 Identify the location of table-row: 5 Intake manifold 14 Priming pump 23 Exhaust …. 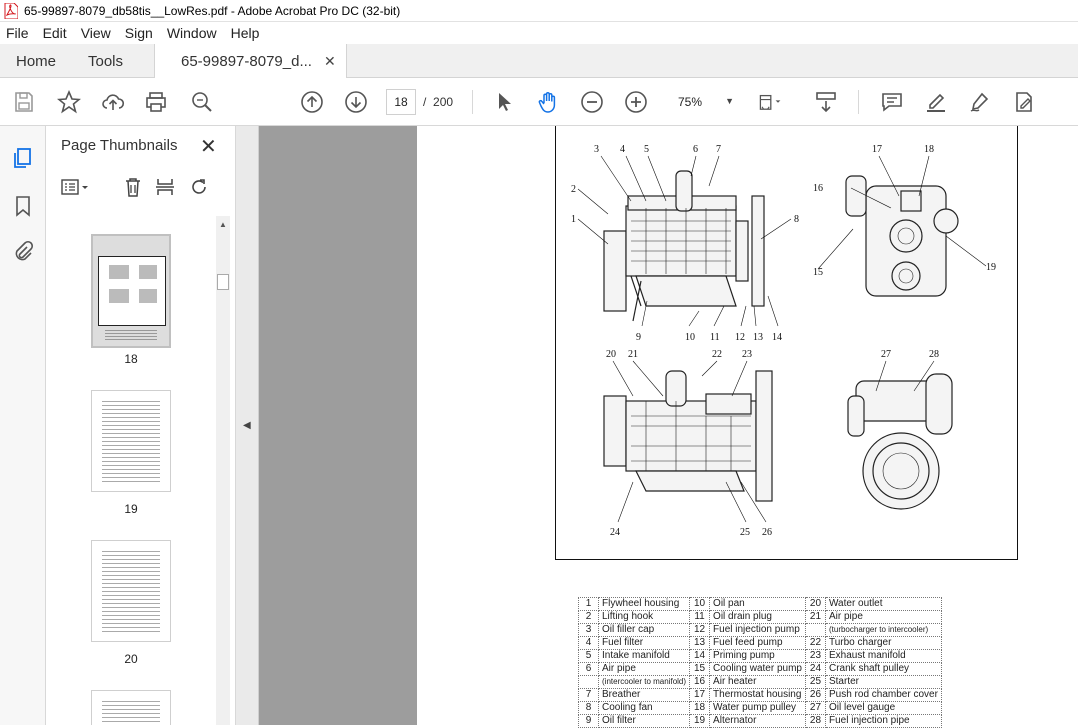
(760, 656).